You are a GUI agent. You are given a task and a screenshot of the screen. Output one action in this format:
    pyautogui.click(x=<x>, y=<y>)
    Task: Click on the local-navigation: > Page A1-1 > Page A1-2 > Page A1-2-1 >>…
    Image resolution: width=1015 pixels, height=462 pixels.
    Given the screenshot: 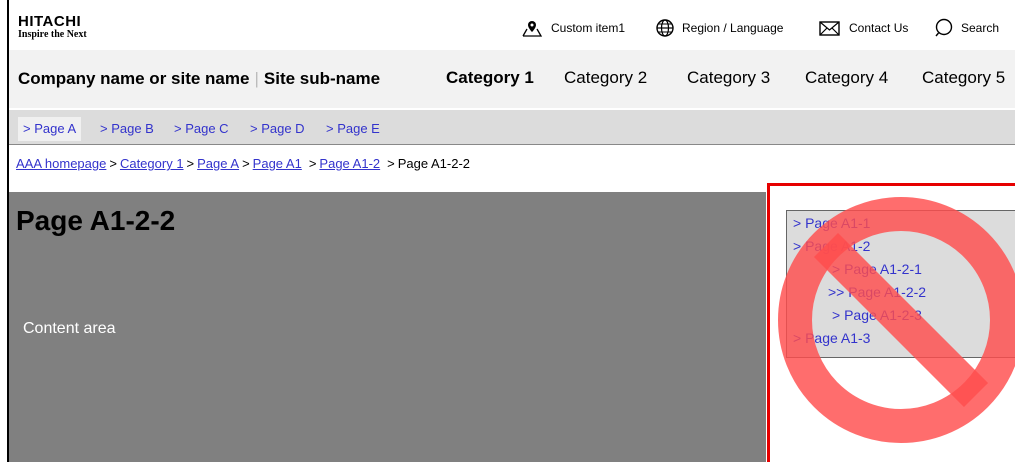 What is the action you would take?
    pyautogui.click(x=900, y=284)
    